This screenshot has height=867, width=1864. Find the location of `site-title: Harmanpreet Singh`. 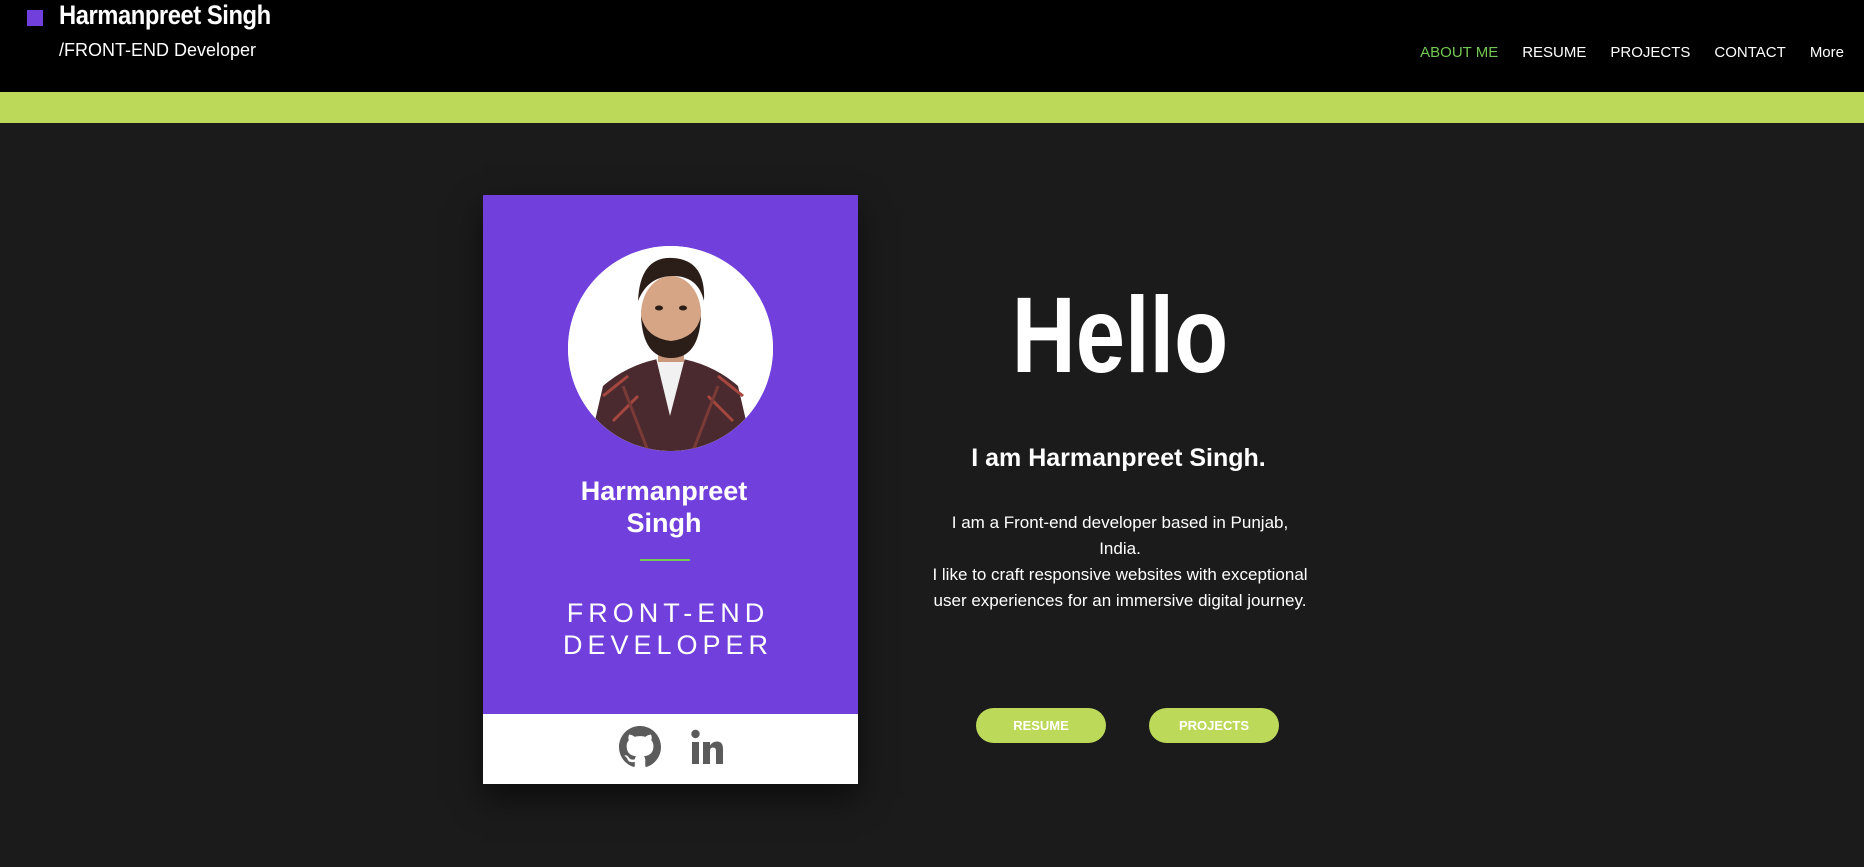

site-title: Harmanpreet Singh is located at coordinates (165, 15).